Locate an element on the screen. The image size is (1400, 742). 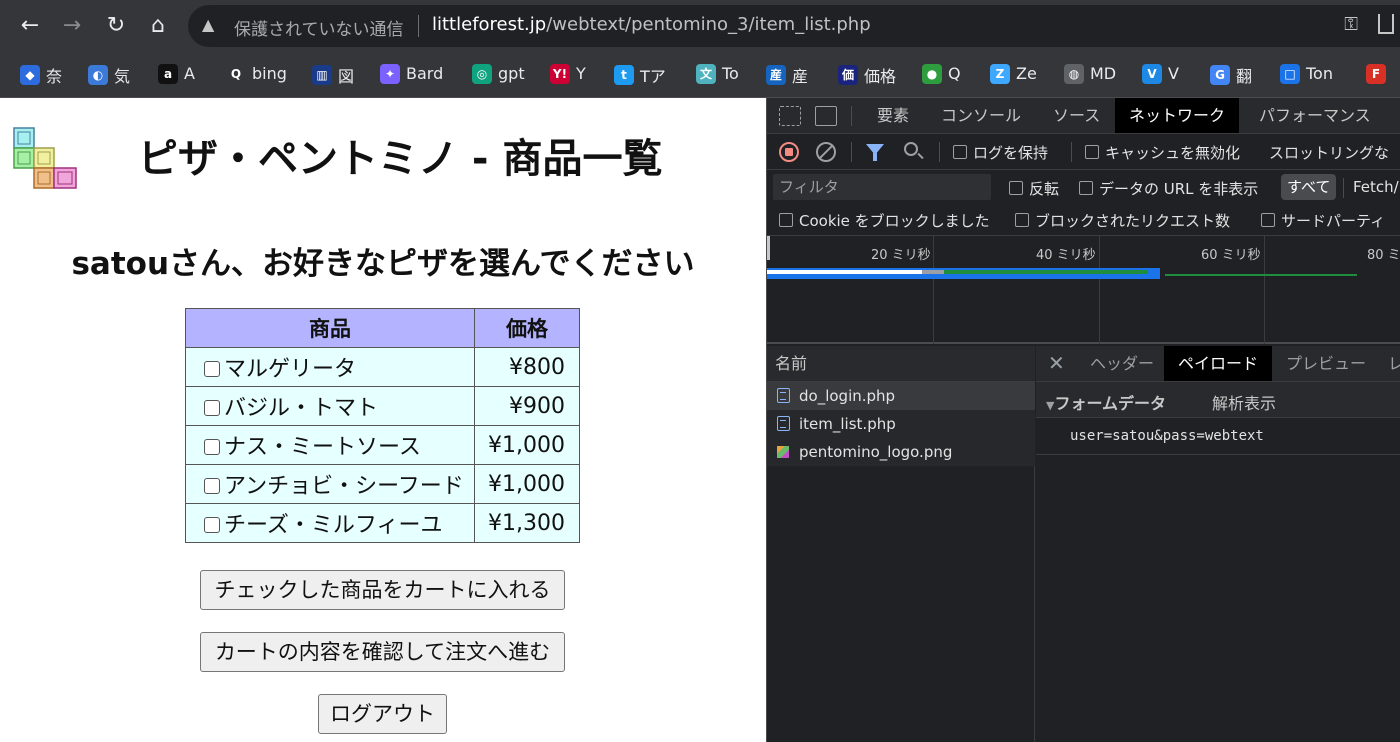
tab-console: コンソール is located at coordinates (981, 115).